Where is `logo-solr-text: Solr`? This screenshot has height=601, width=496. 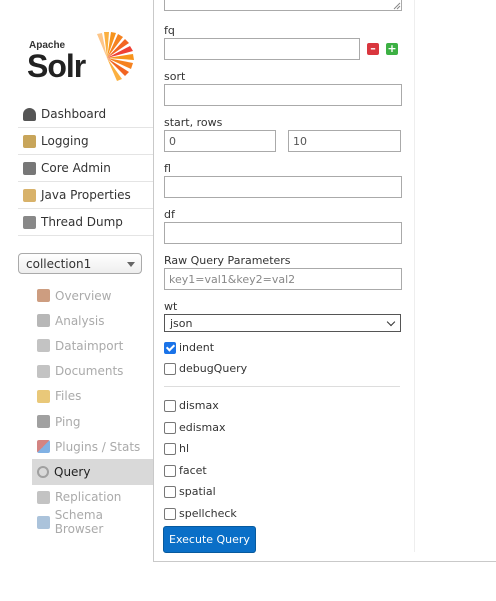
logo-solr-text: Solr is located at coordinates (56, 66).